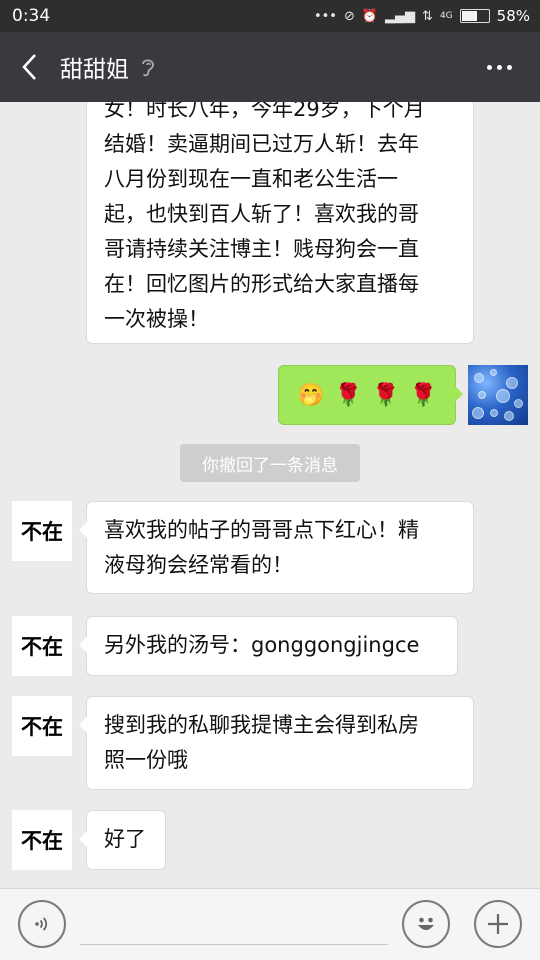  I want to click on chat-title: 甜甜姐, so click(94, 67).